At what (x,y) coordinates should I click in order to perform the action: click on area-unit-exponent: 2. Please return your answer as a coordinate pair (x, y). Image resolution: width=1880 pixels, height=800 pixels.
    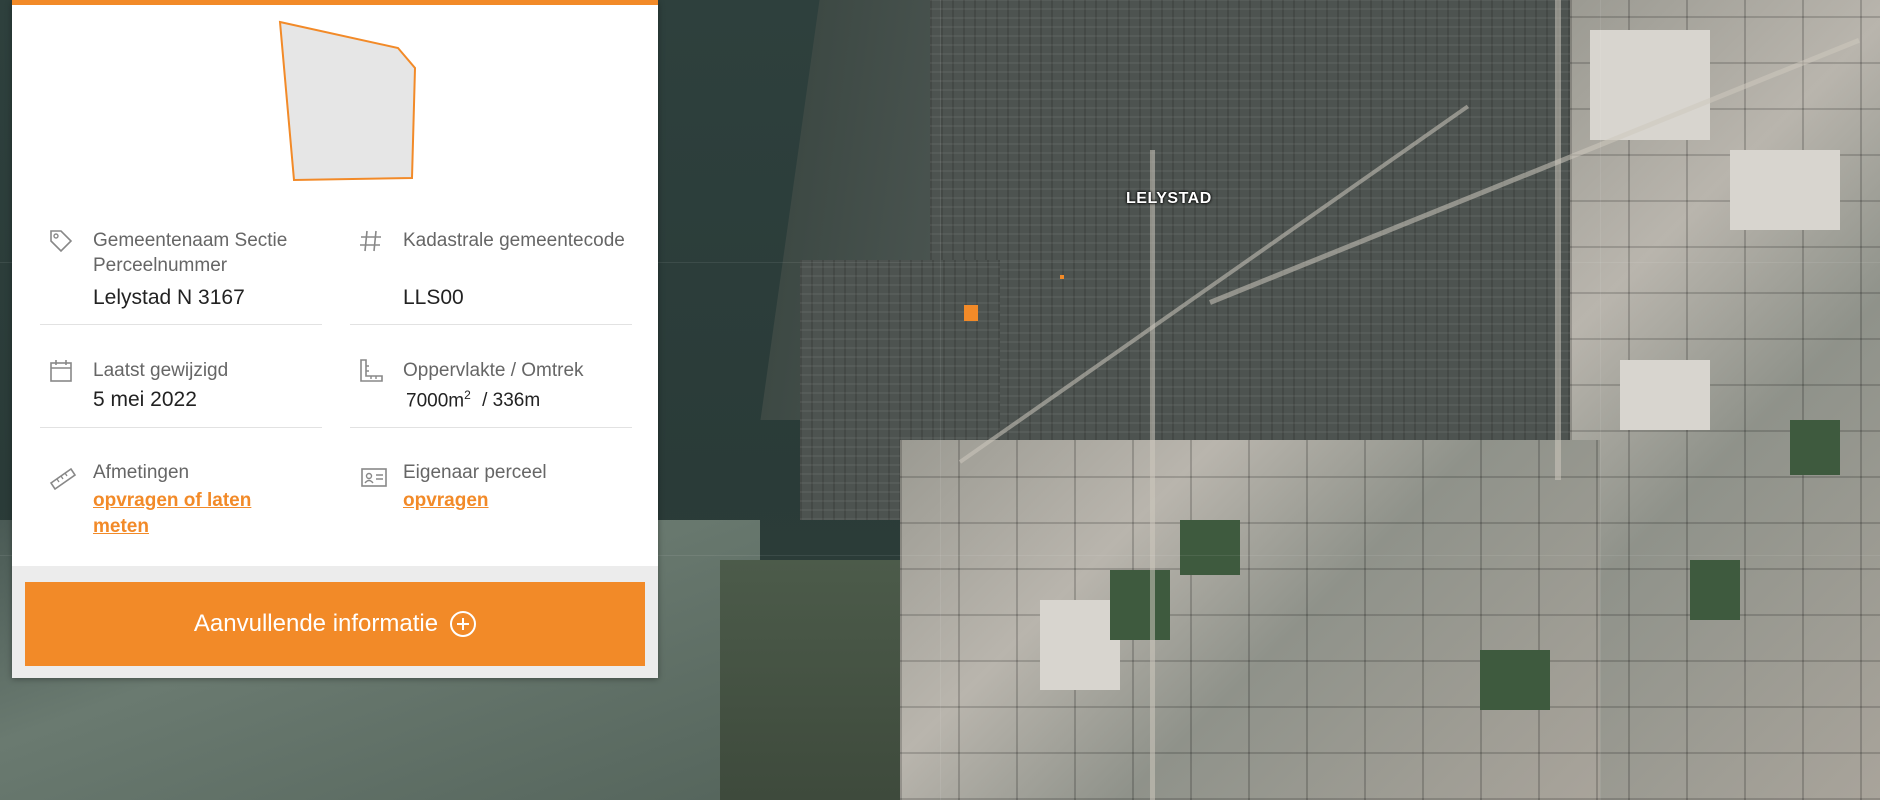
    Looking at the image, I should click on (467, 395).